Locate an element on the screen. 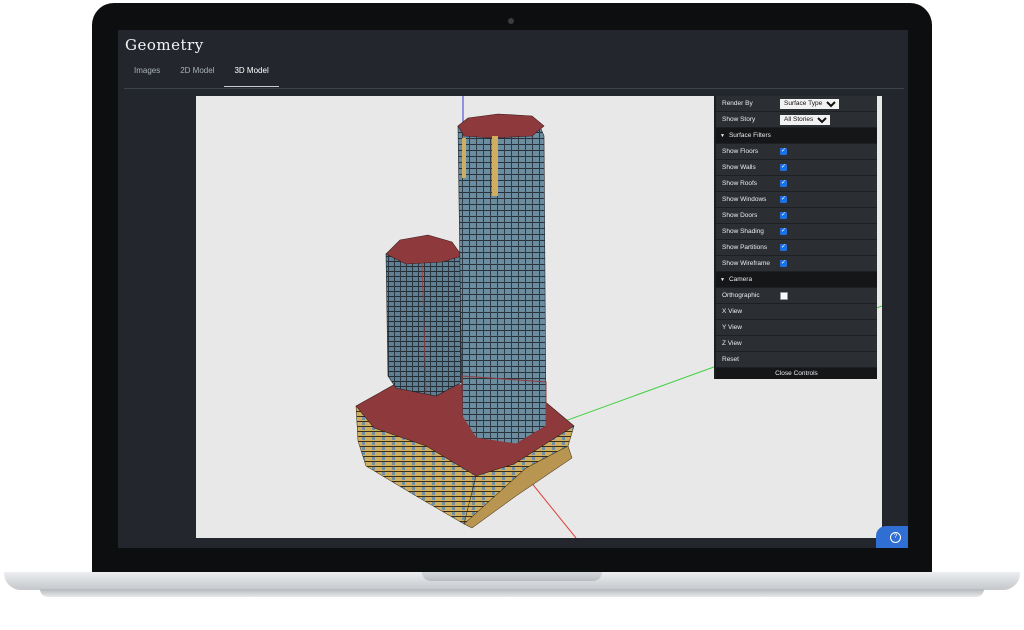 Image resolution: width=1024 pixels, height=630 pixels. tab-images: Images is located at coordinates (147, 76).